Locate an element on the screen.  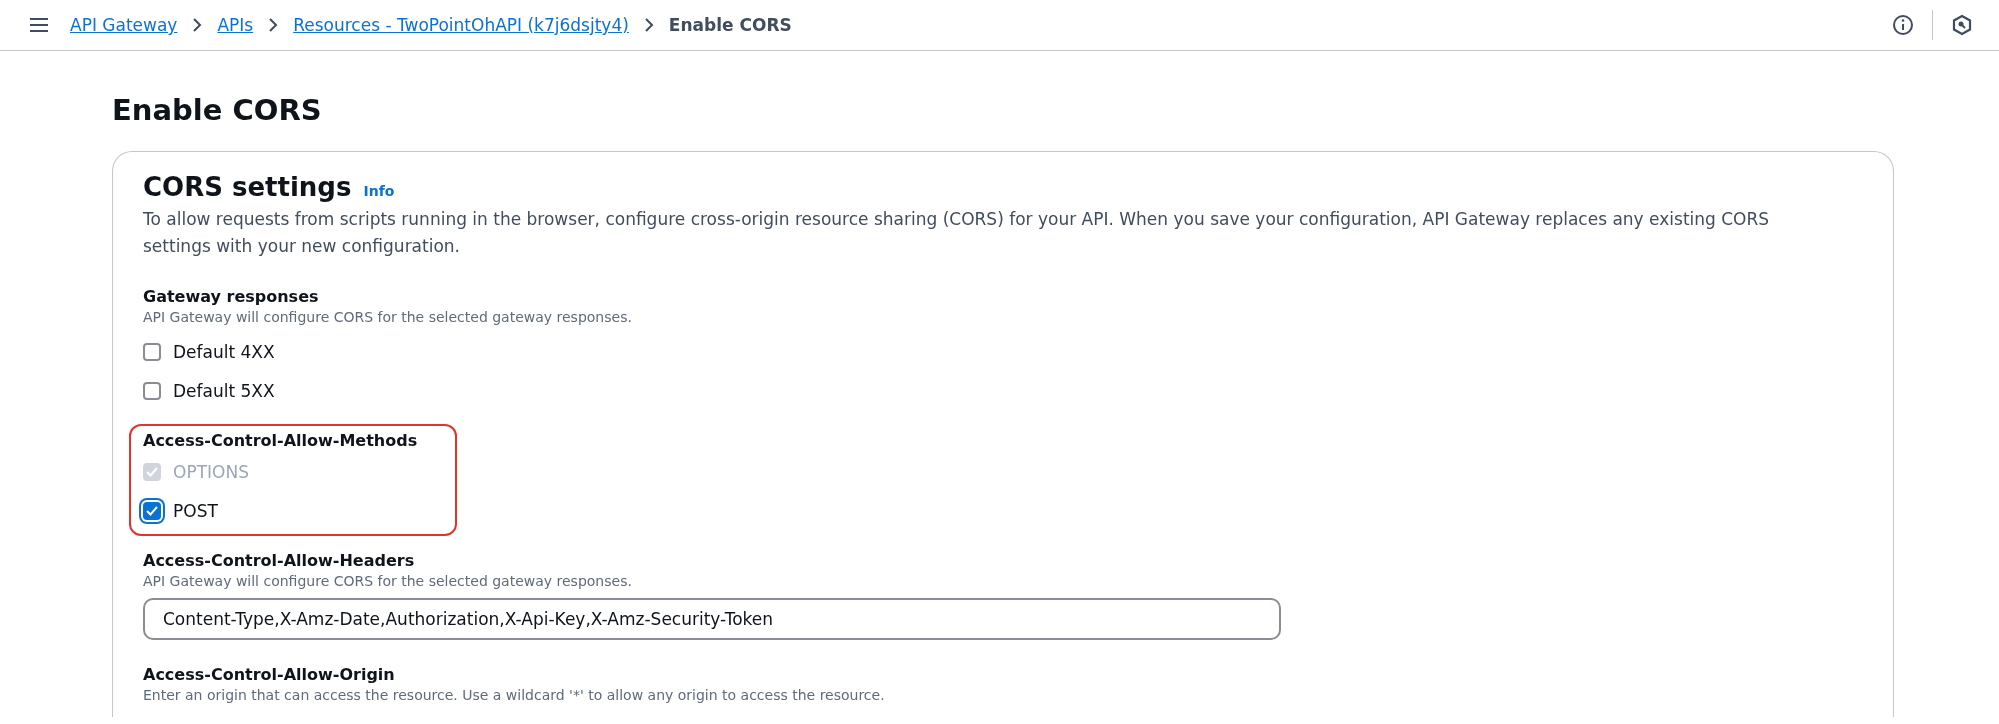
field-label: Access-Control-Allow-Headers is located at coordinates (279, 561).